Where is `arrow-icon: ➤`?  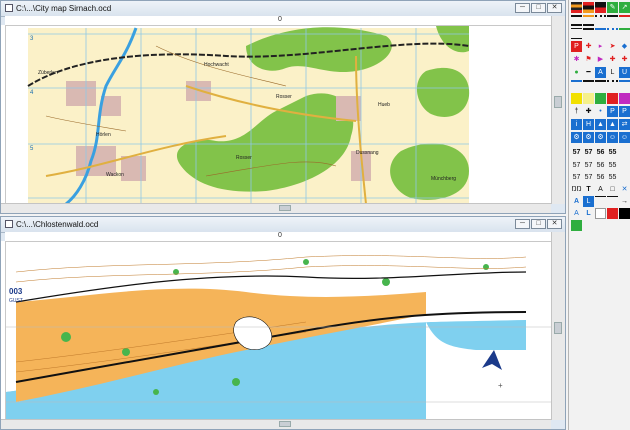 arrow-icon: ➤ is located at coordinates (612, 46).